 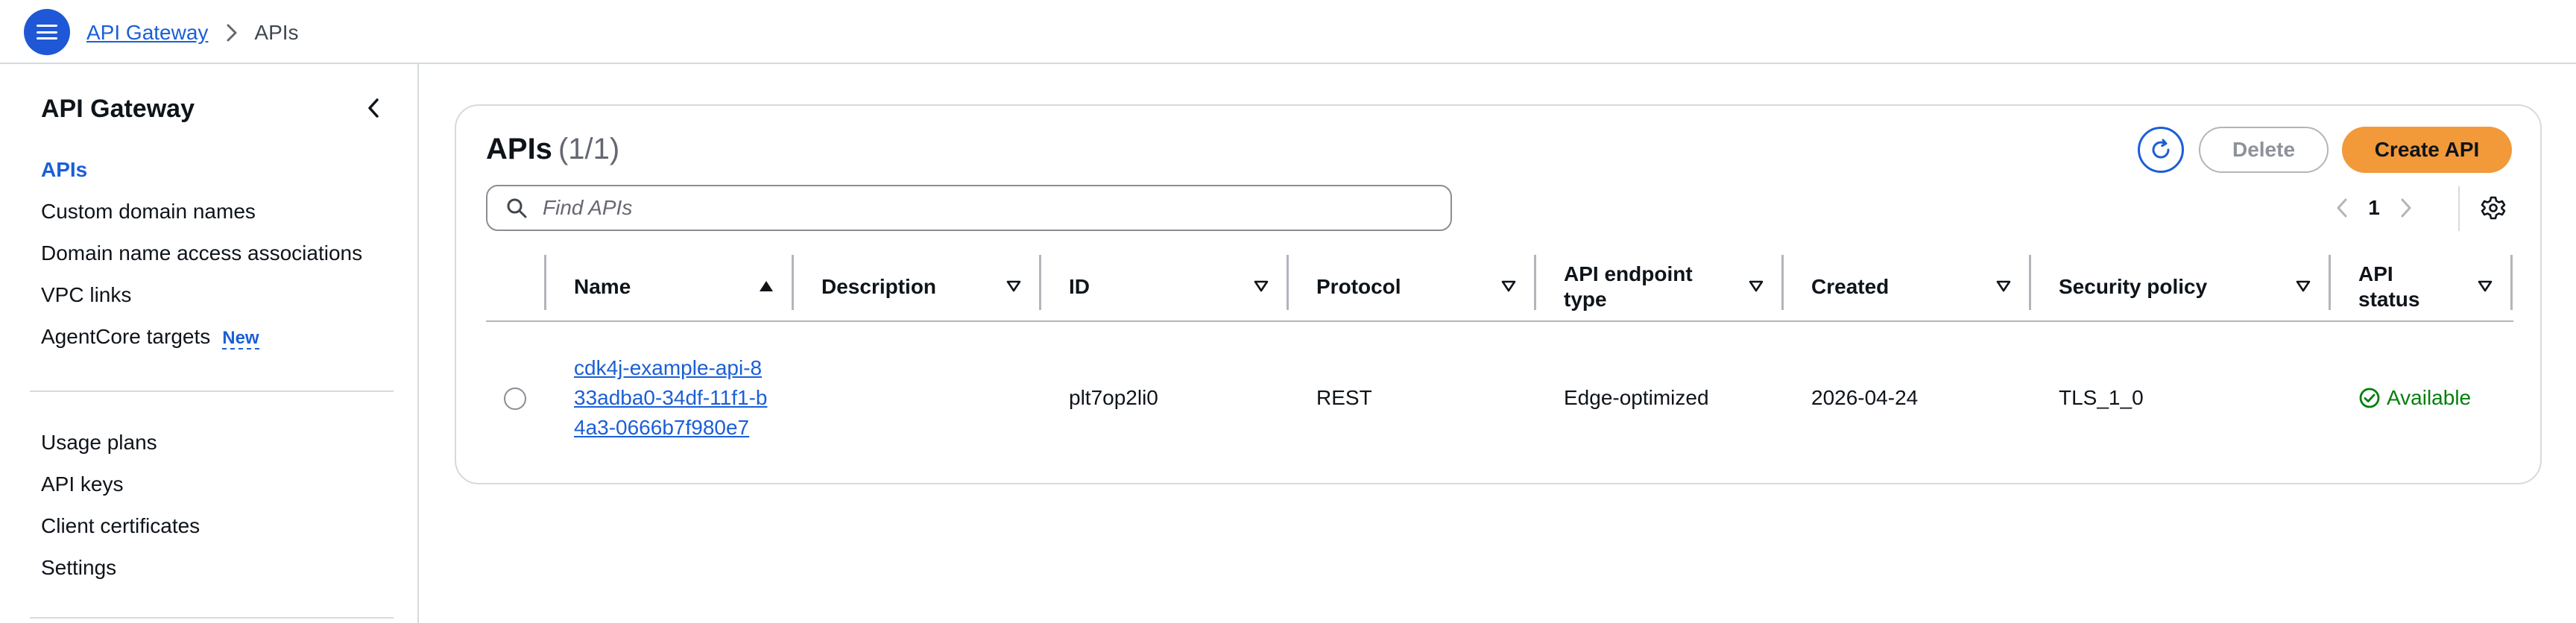 I want to click on column-header-label: API endpoint type, so click(x=1628, y=286).